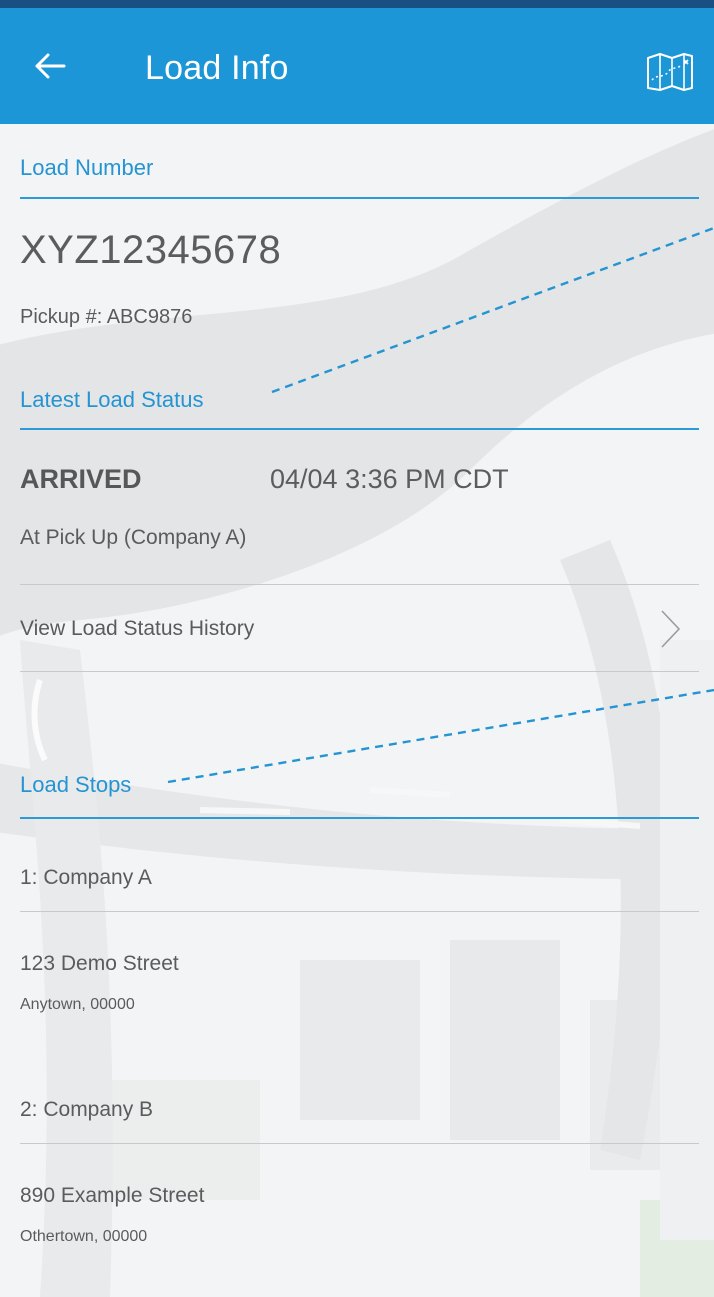  I want to click on pickup-number: Pickup #: ABC9876, so click(106, 317).